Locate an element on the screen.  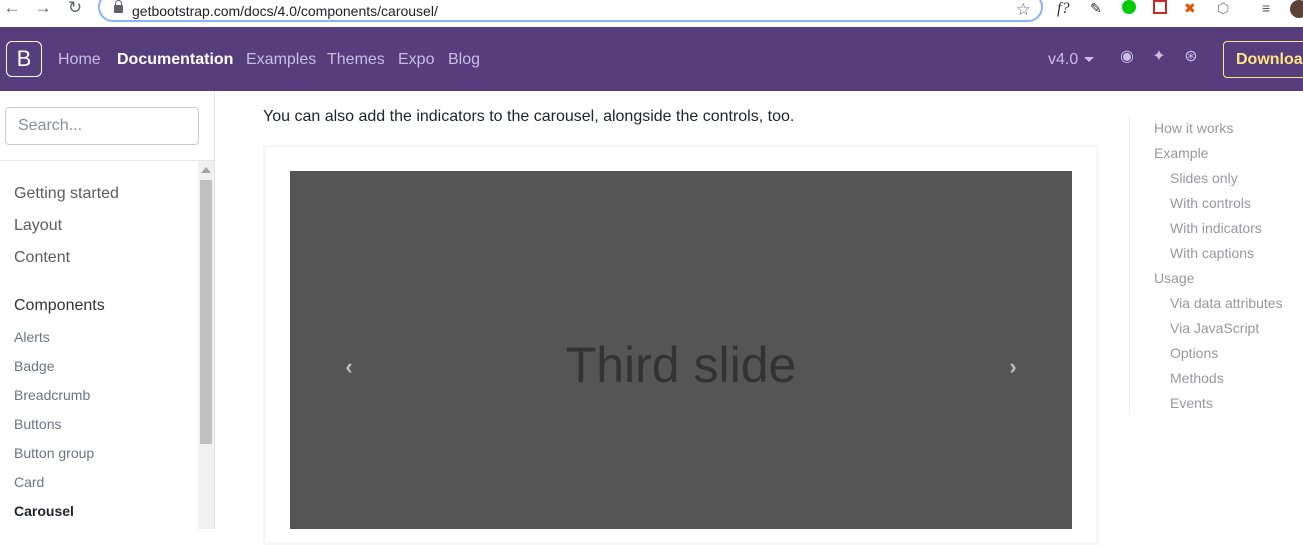
version-label: v4.0 is located at coordinates (1063, 59).